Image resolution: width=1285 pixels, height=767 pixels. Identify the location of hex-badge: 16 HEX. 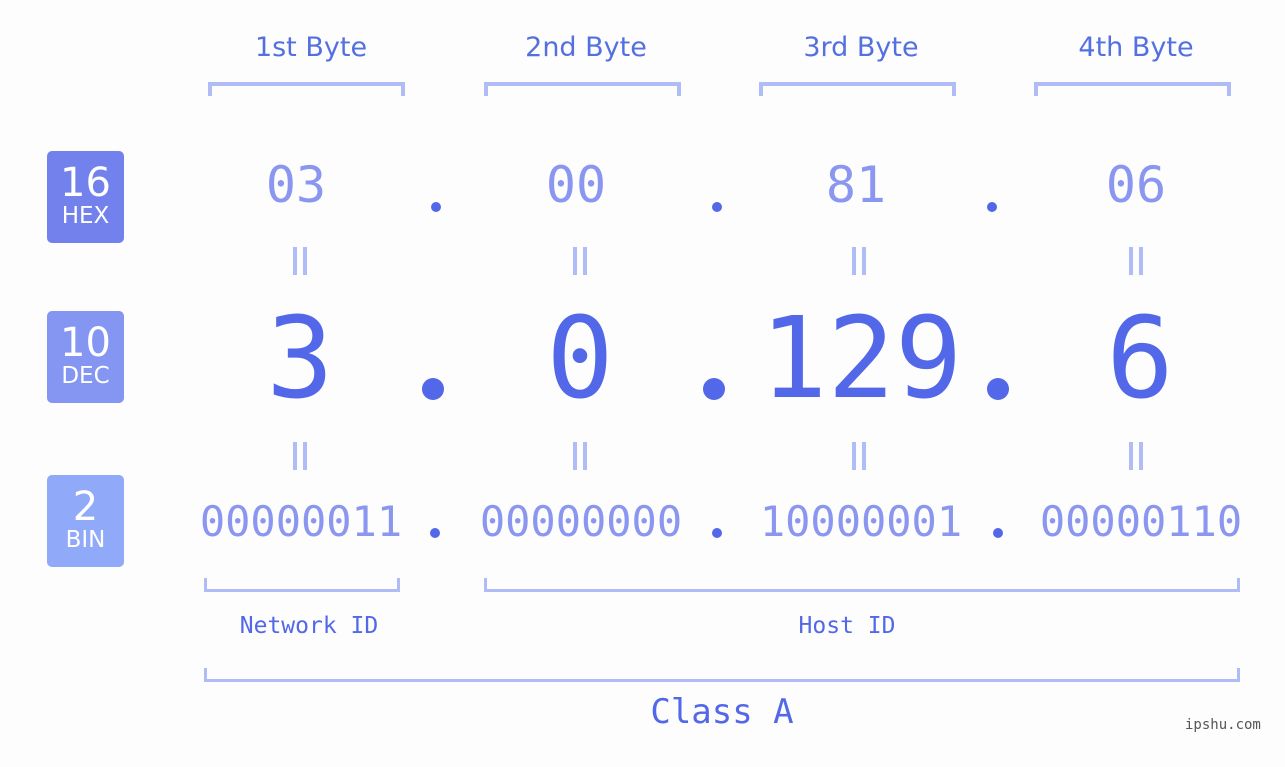
(85, 197).